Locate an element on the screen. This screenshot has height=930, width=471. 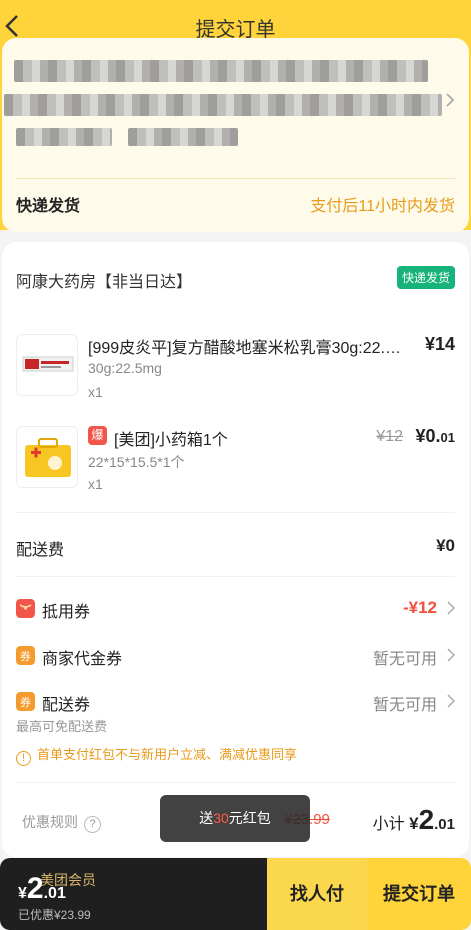
merchant-voucher-label: 商家代金券 is located at coordinates (82, 659).